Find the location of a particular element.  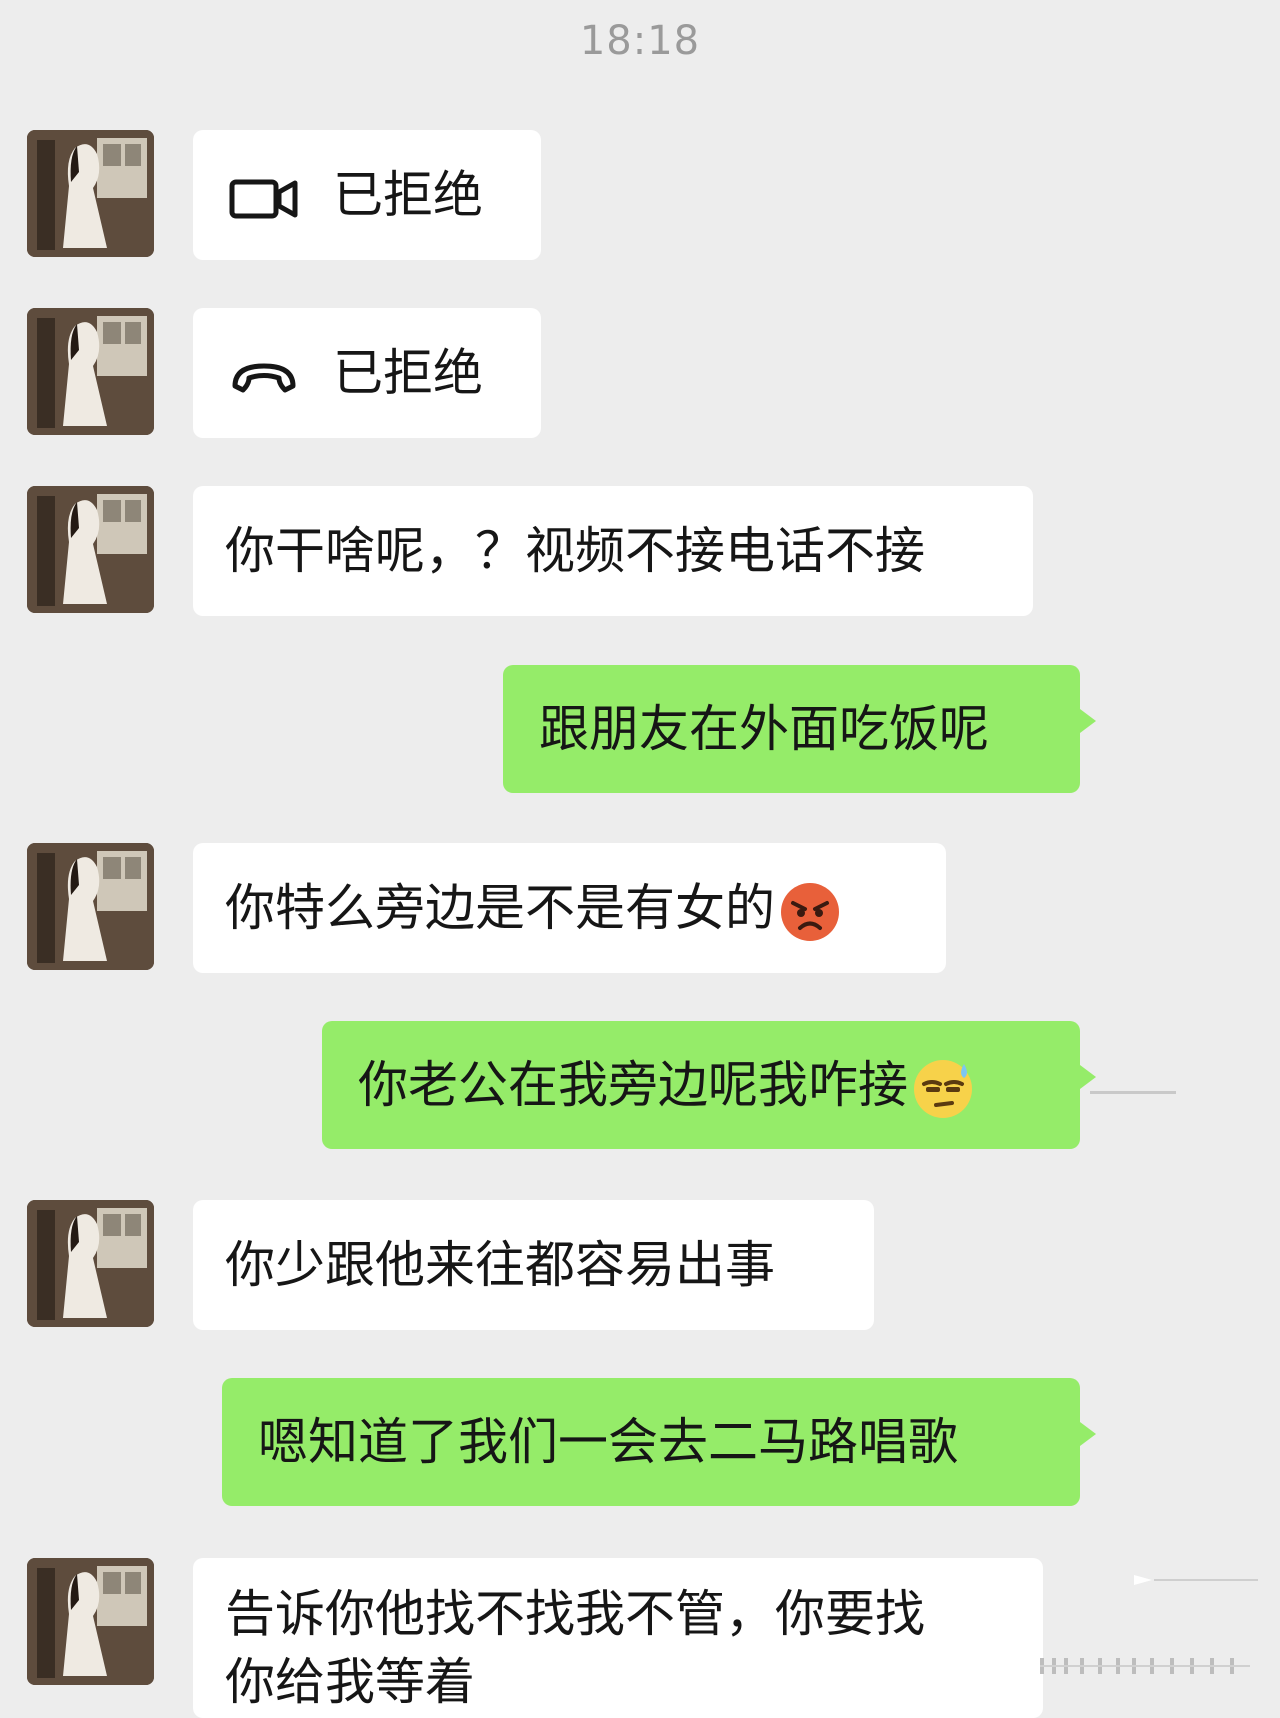

message-bubble: 你老公在我旁边呢我咋接 is located at coordinates (709, 1085).